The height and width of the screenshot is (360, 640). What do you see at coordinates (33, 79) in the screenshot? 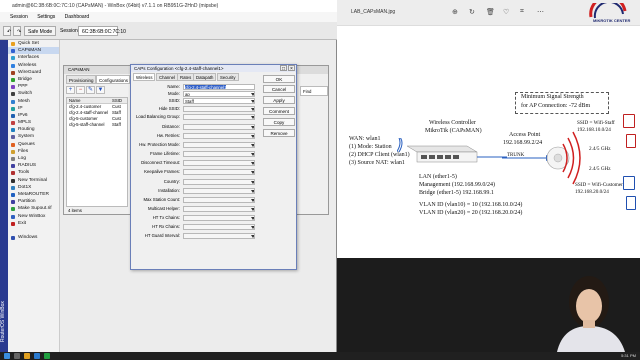
I see `nav-item: Bridge` at bounding box center [33, 79].